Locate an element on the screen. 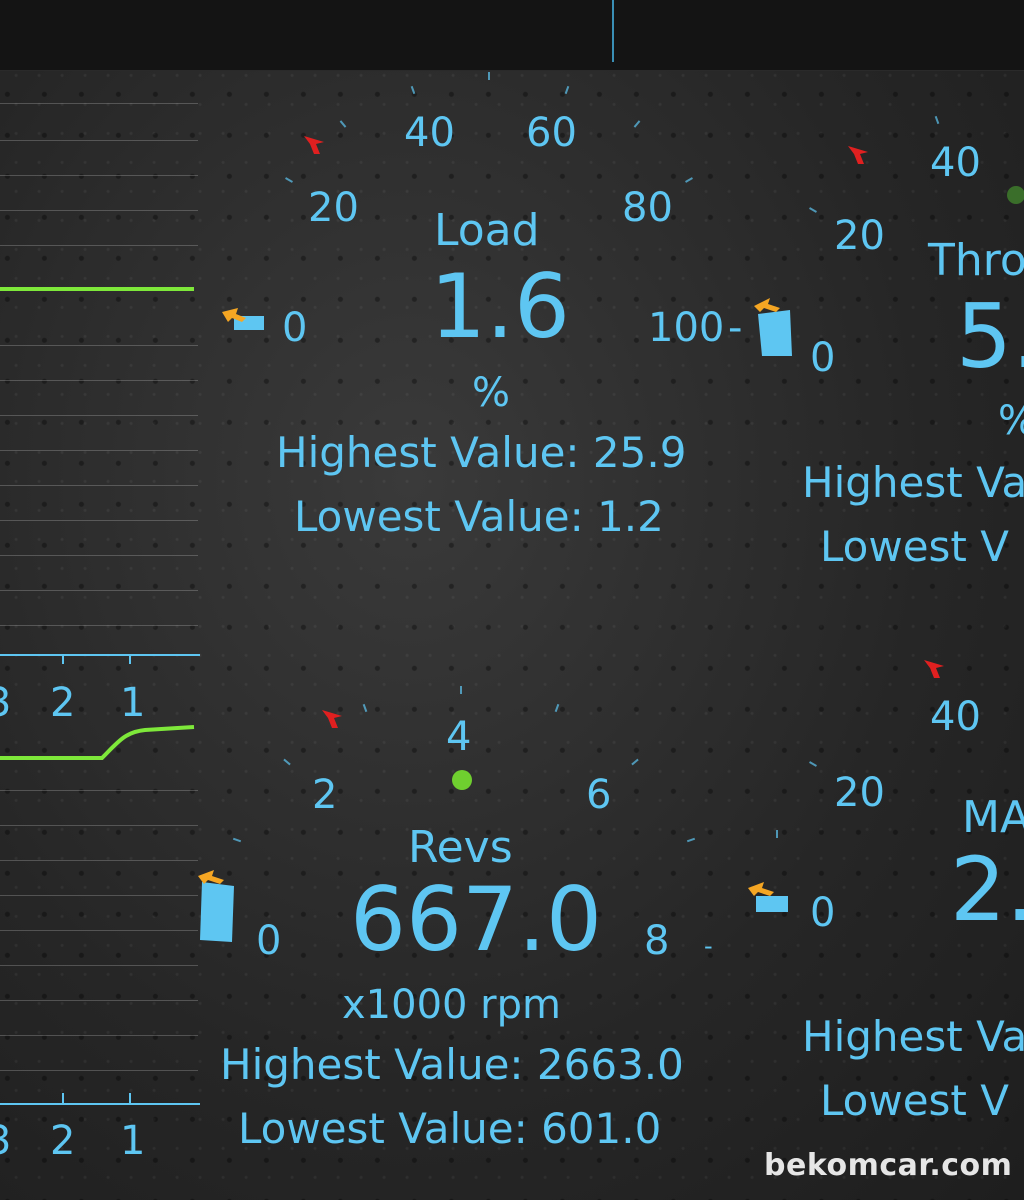  revs-value: 667.0 is located at coordinates (476, 919).